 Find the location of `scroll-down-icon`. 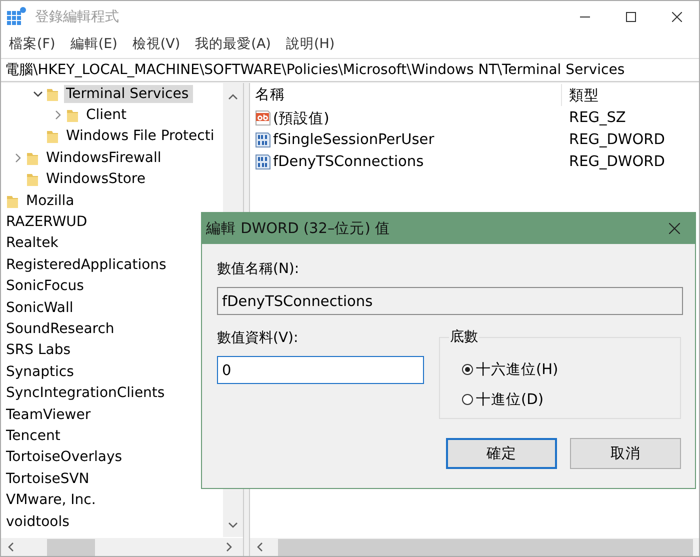

scroll-down-icon is located at coordinates (233, 525).